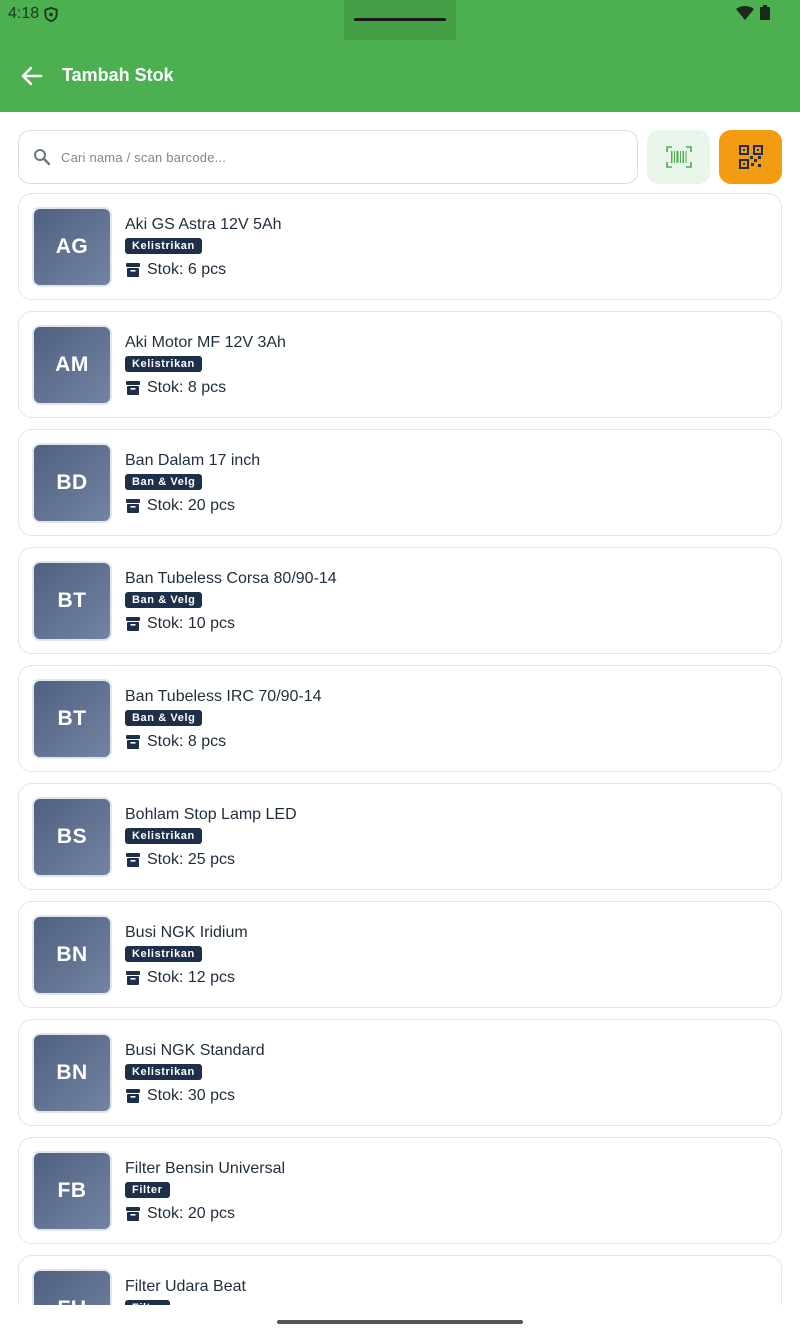 The image size is (800, 1340). I want to click on home-indicator, so click(400, 1322).